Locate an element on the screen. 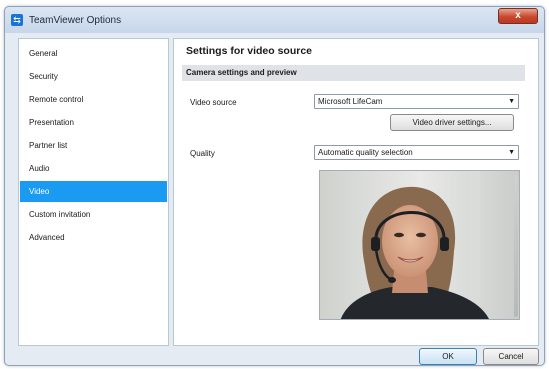 The width and height of the screenshot is (549, 369). sidebar-item-presentation: Presentation is located at coordinates (93, 122).